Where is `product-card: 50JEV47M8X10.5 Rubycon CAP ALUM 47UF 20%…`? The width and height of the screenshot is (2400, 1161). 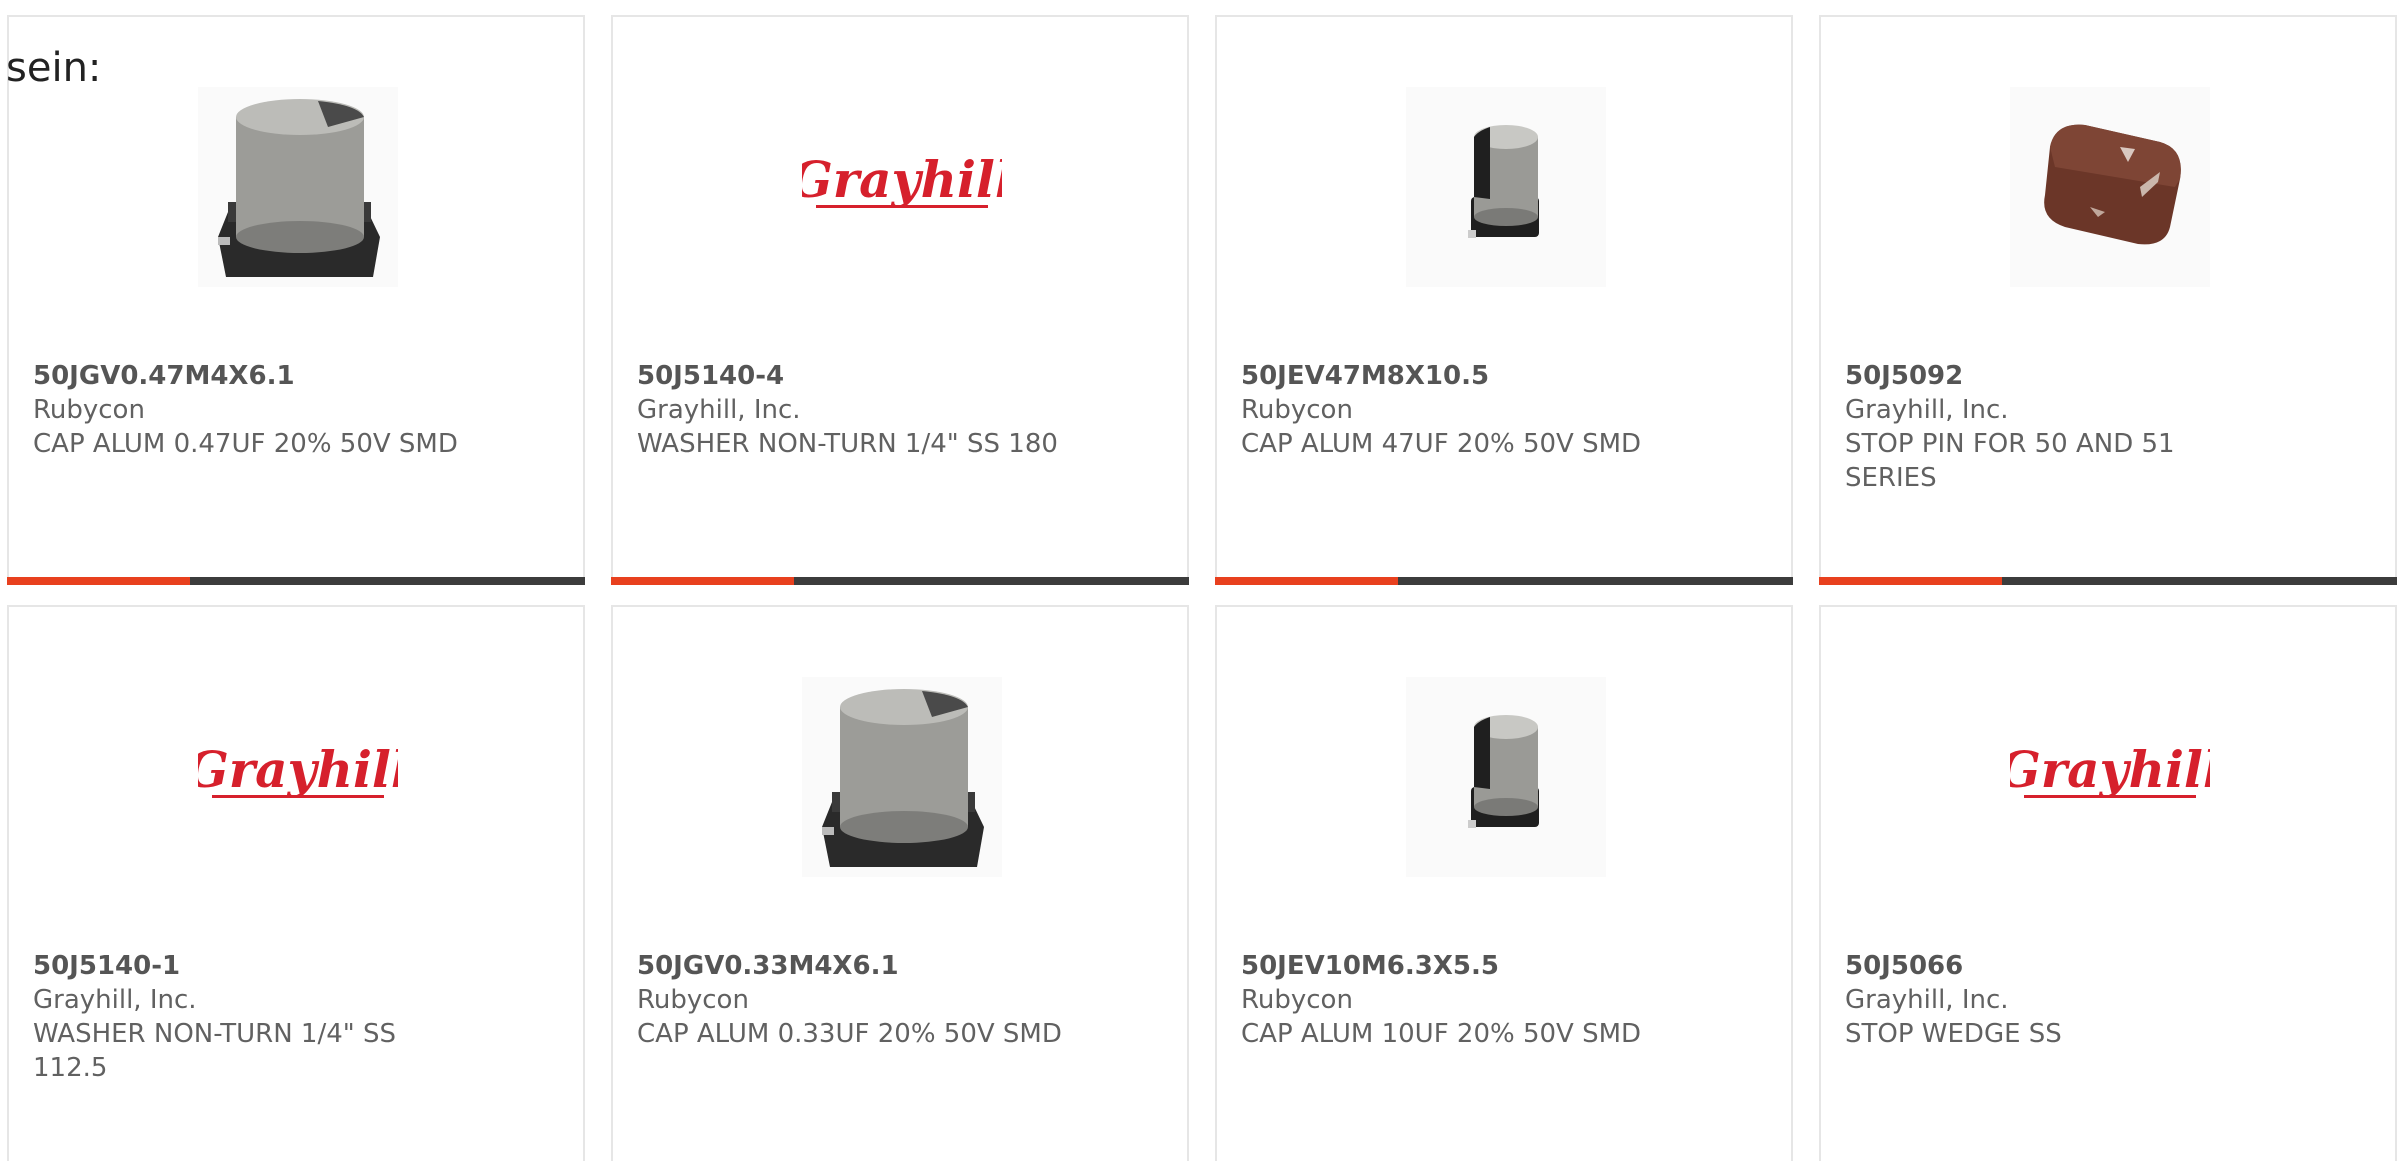
product-card: 50JEV47M8X10.5 Rubycon CAP ALUM 47UF 20%… is located at coordinates (1504, 300).